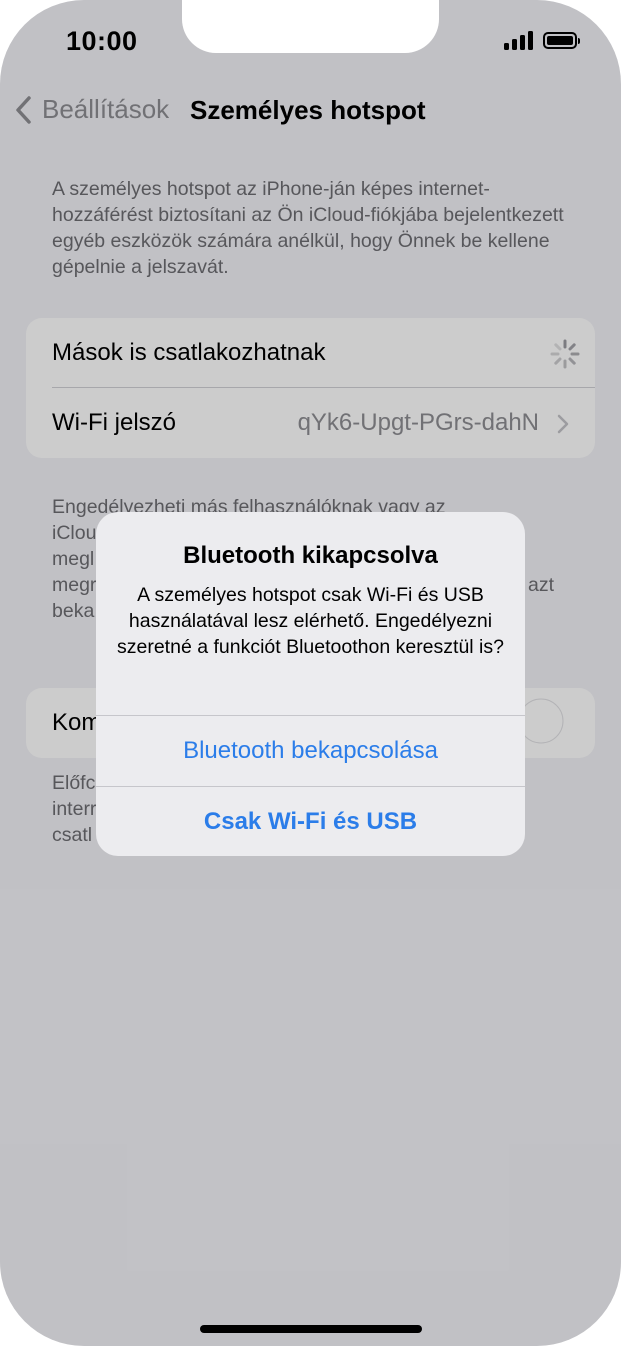 The image size is (621, 1346). Describe the element at coordinates (310, 821) in the screenshot. I see `wifi-usb-only-button: Csak Wi-Fi és USB` at that location.